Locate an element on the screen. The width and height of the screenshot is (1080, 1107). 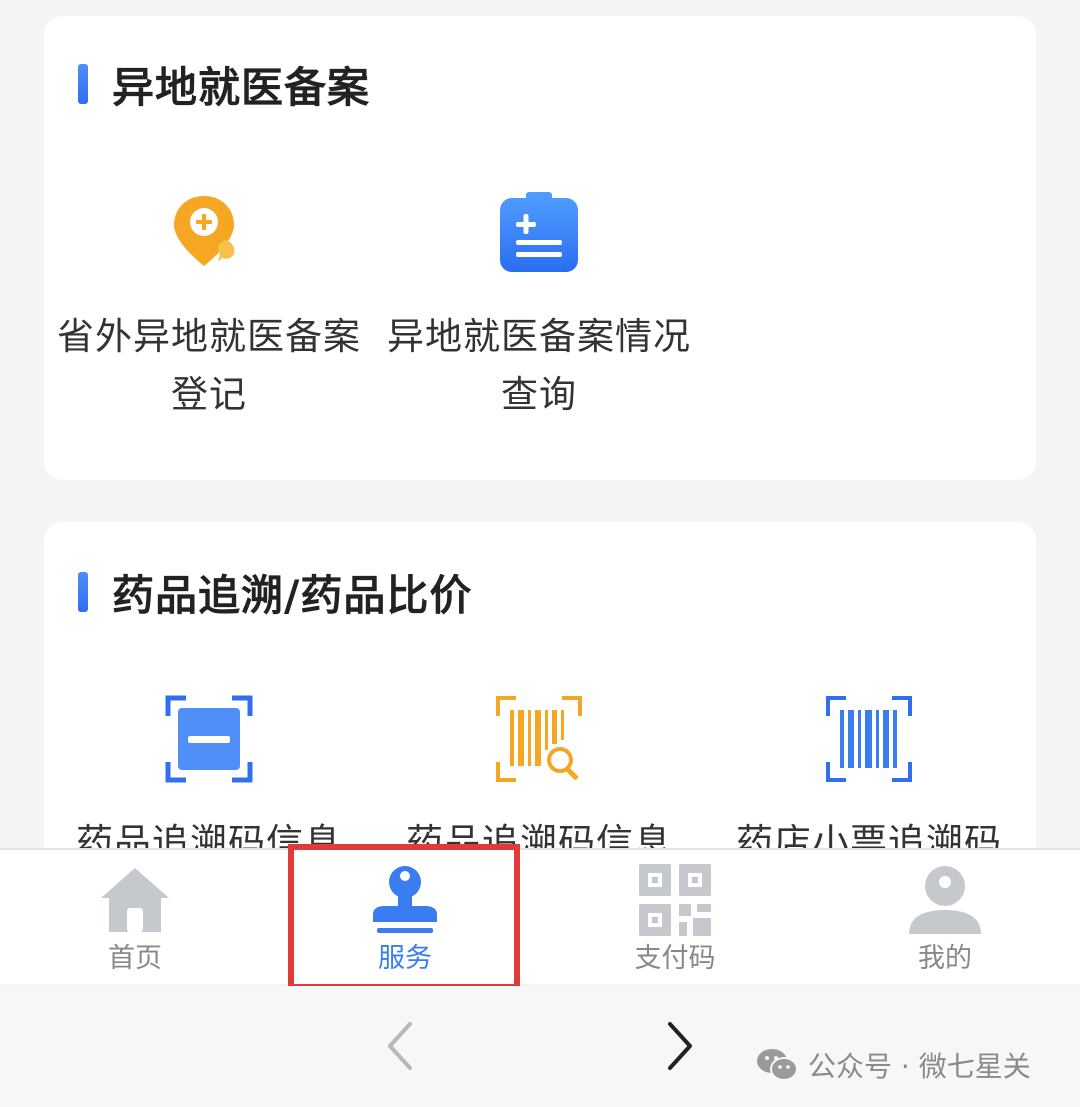
service-out-of-province-filing: 省外异地就医备案登记 is located at coordinates (209, 306).